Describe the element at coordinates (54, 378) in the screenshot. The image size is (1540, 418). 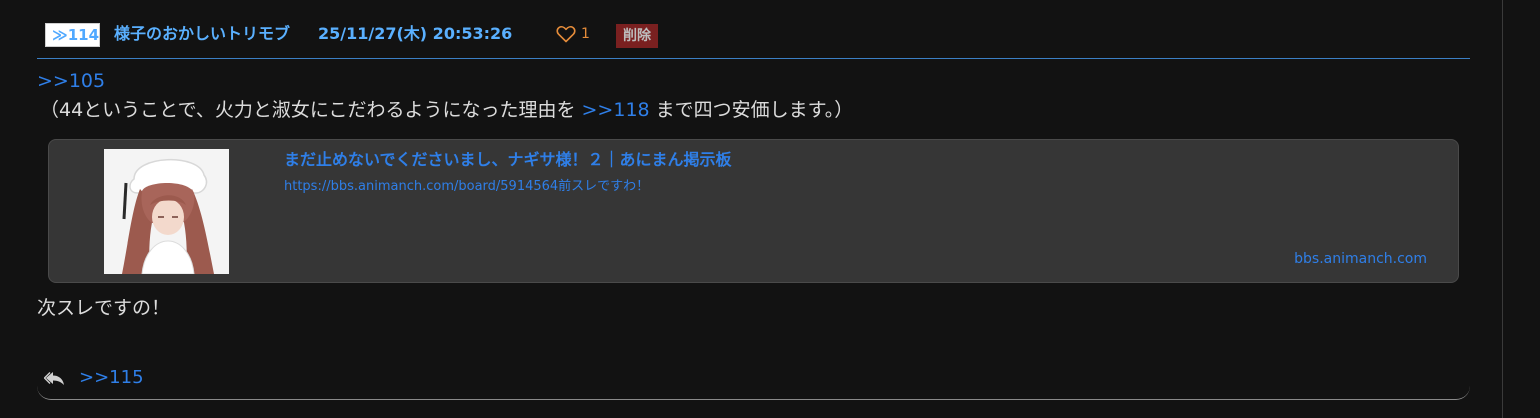
I see `reply-icon` at that location.